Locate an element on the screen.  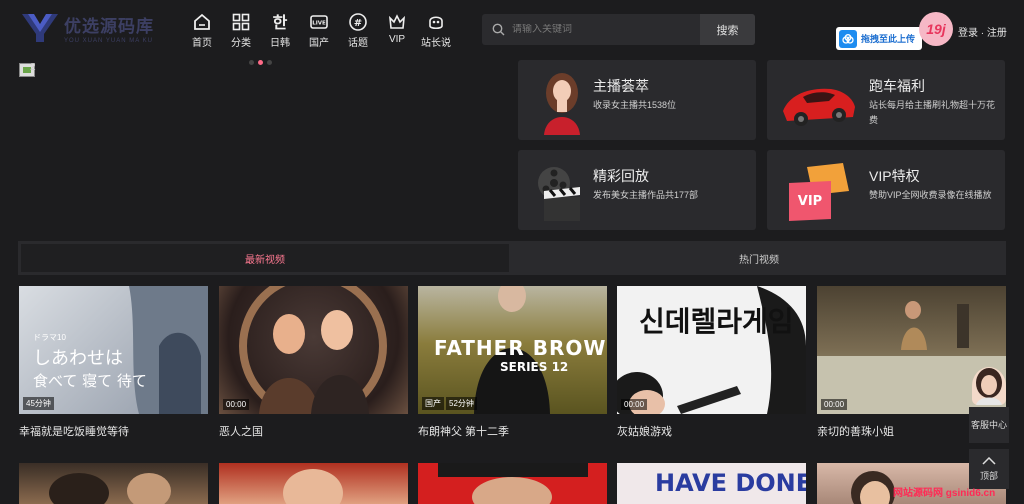
vip-ticket-image: VIP is located at coordinates (819, 192).